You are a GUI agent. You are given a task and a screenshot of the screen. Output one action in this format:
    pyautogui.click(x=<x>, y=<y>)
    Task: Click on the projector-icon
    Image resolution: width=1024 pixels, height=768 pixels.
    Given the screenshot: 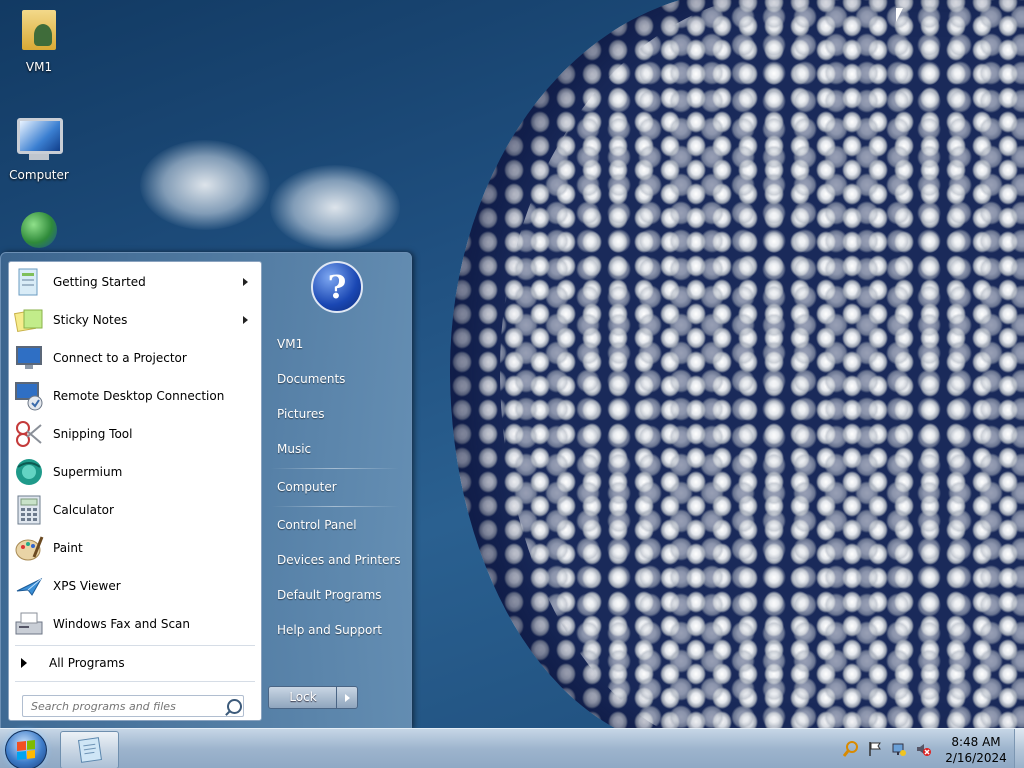 What is the action you would take?
    pyautogui.click(x=29, y=358)
    